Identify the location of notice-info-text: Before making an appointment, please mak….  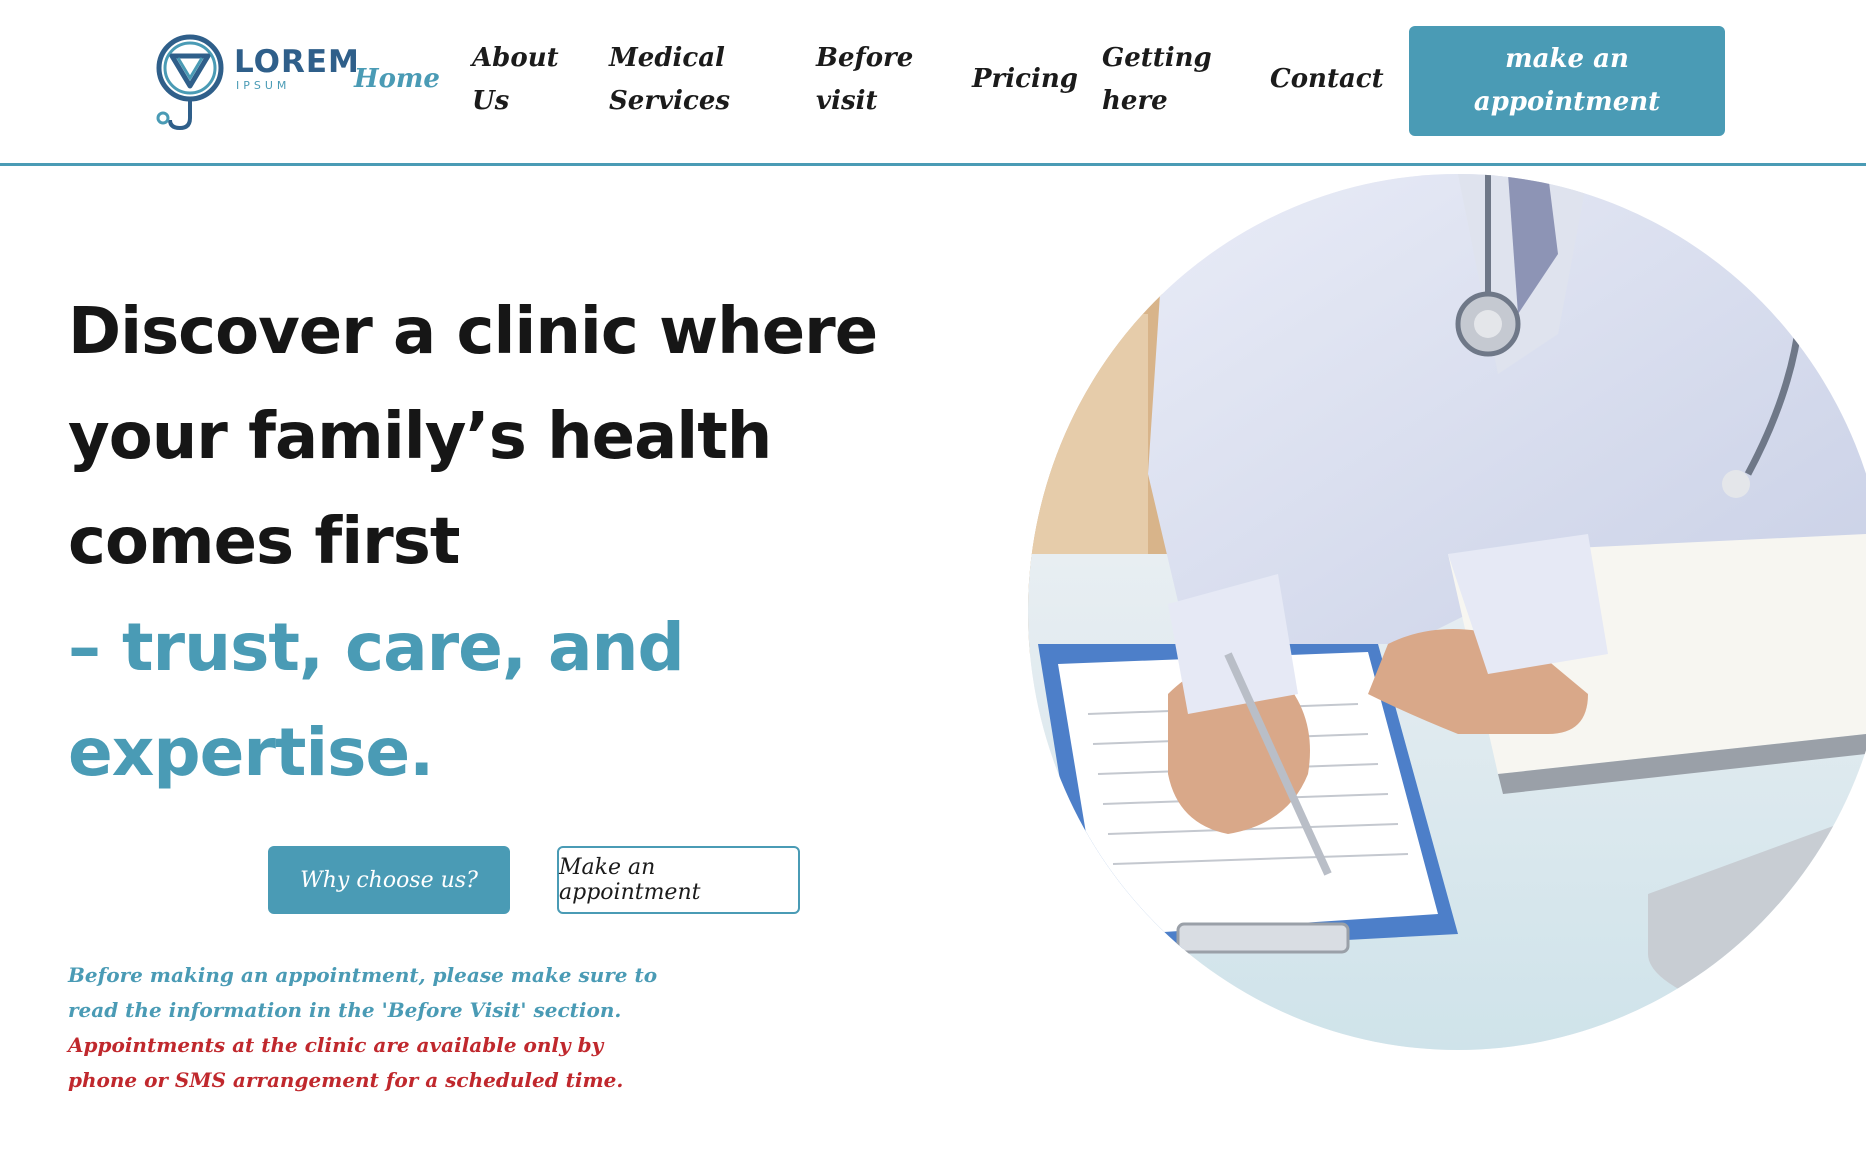
(363, 992).